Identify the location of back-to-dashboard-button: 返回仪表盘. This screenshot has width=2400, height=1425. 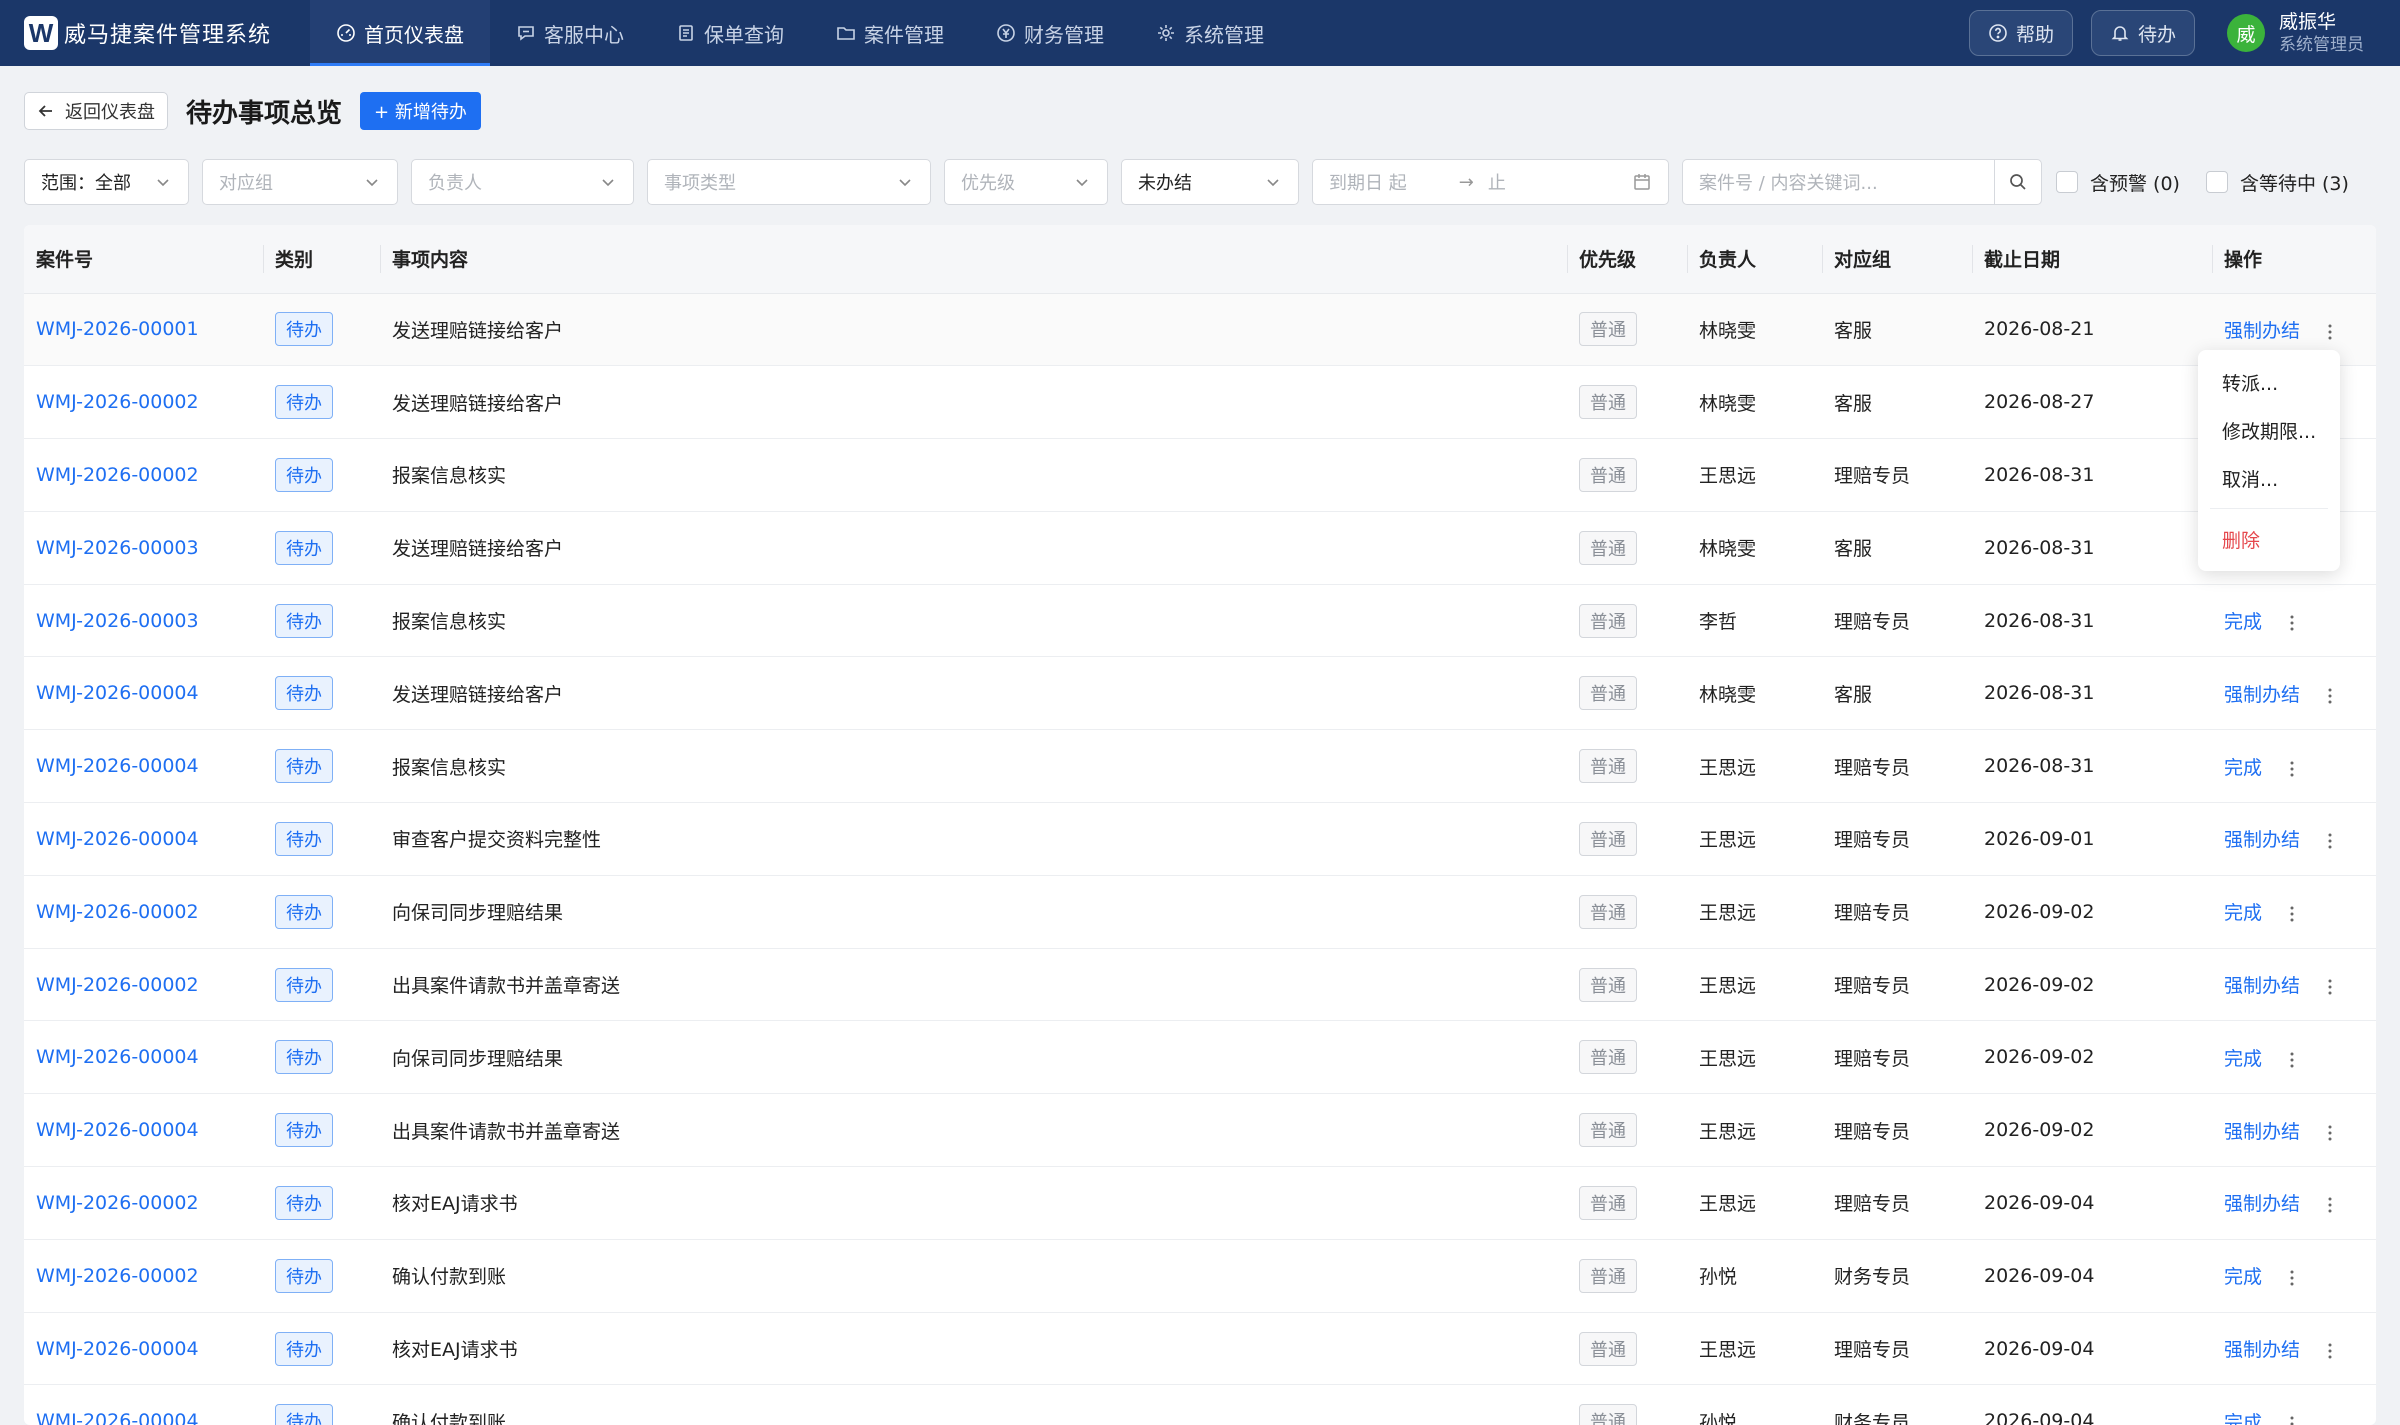
(96, 111).